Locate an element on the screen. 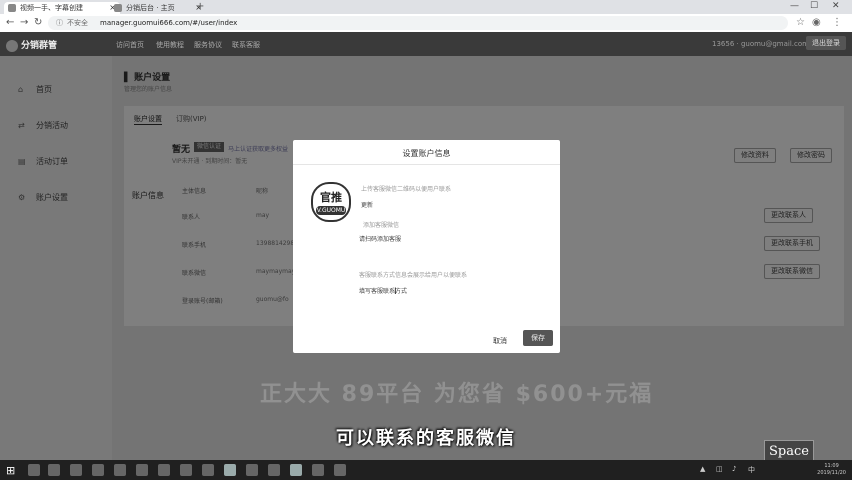  clock-date: 2019/11/20 is located at coordinates (831, 473).